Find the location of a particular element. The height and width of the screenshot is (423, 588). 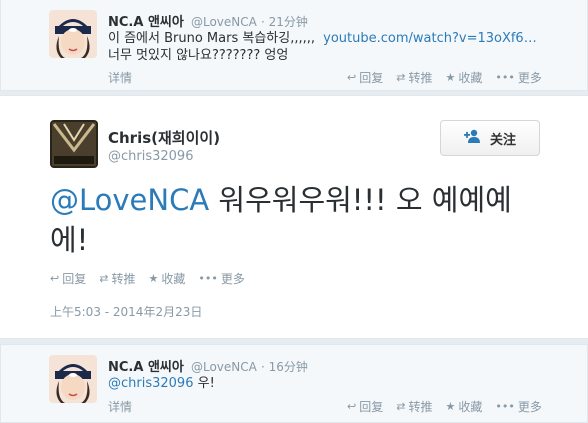

mention-link: @chris32096 is located at coordinates (150, 383).